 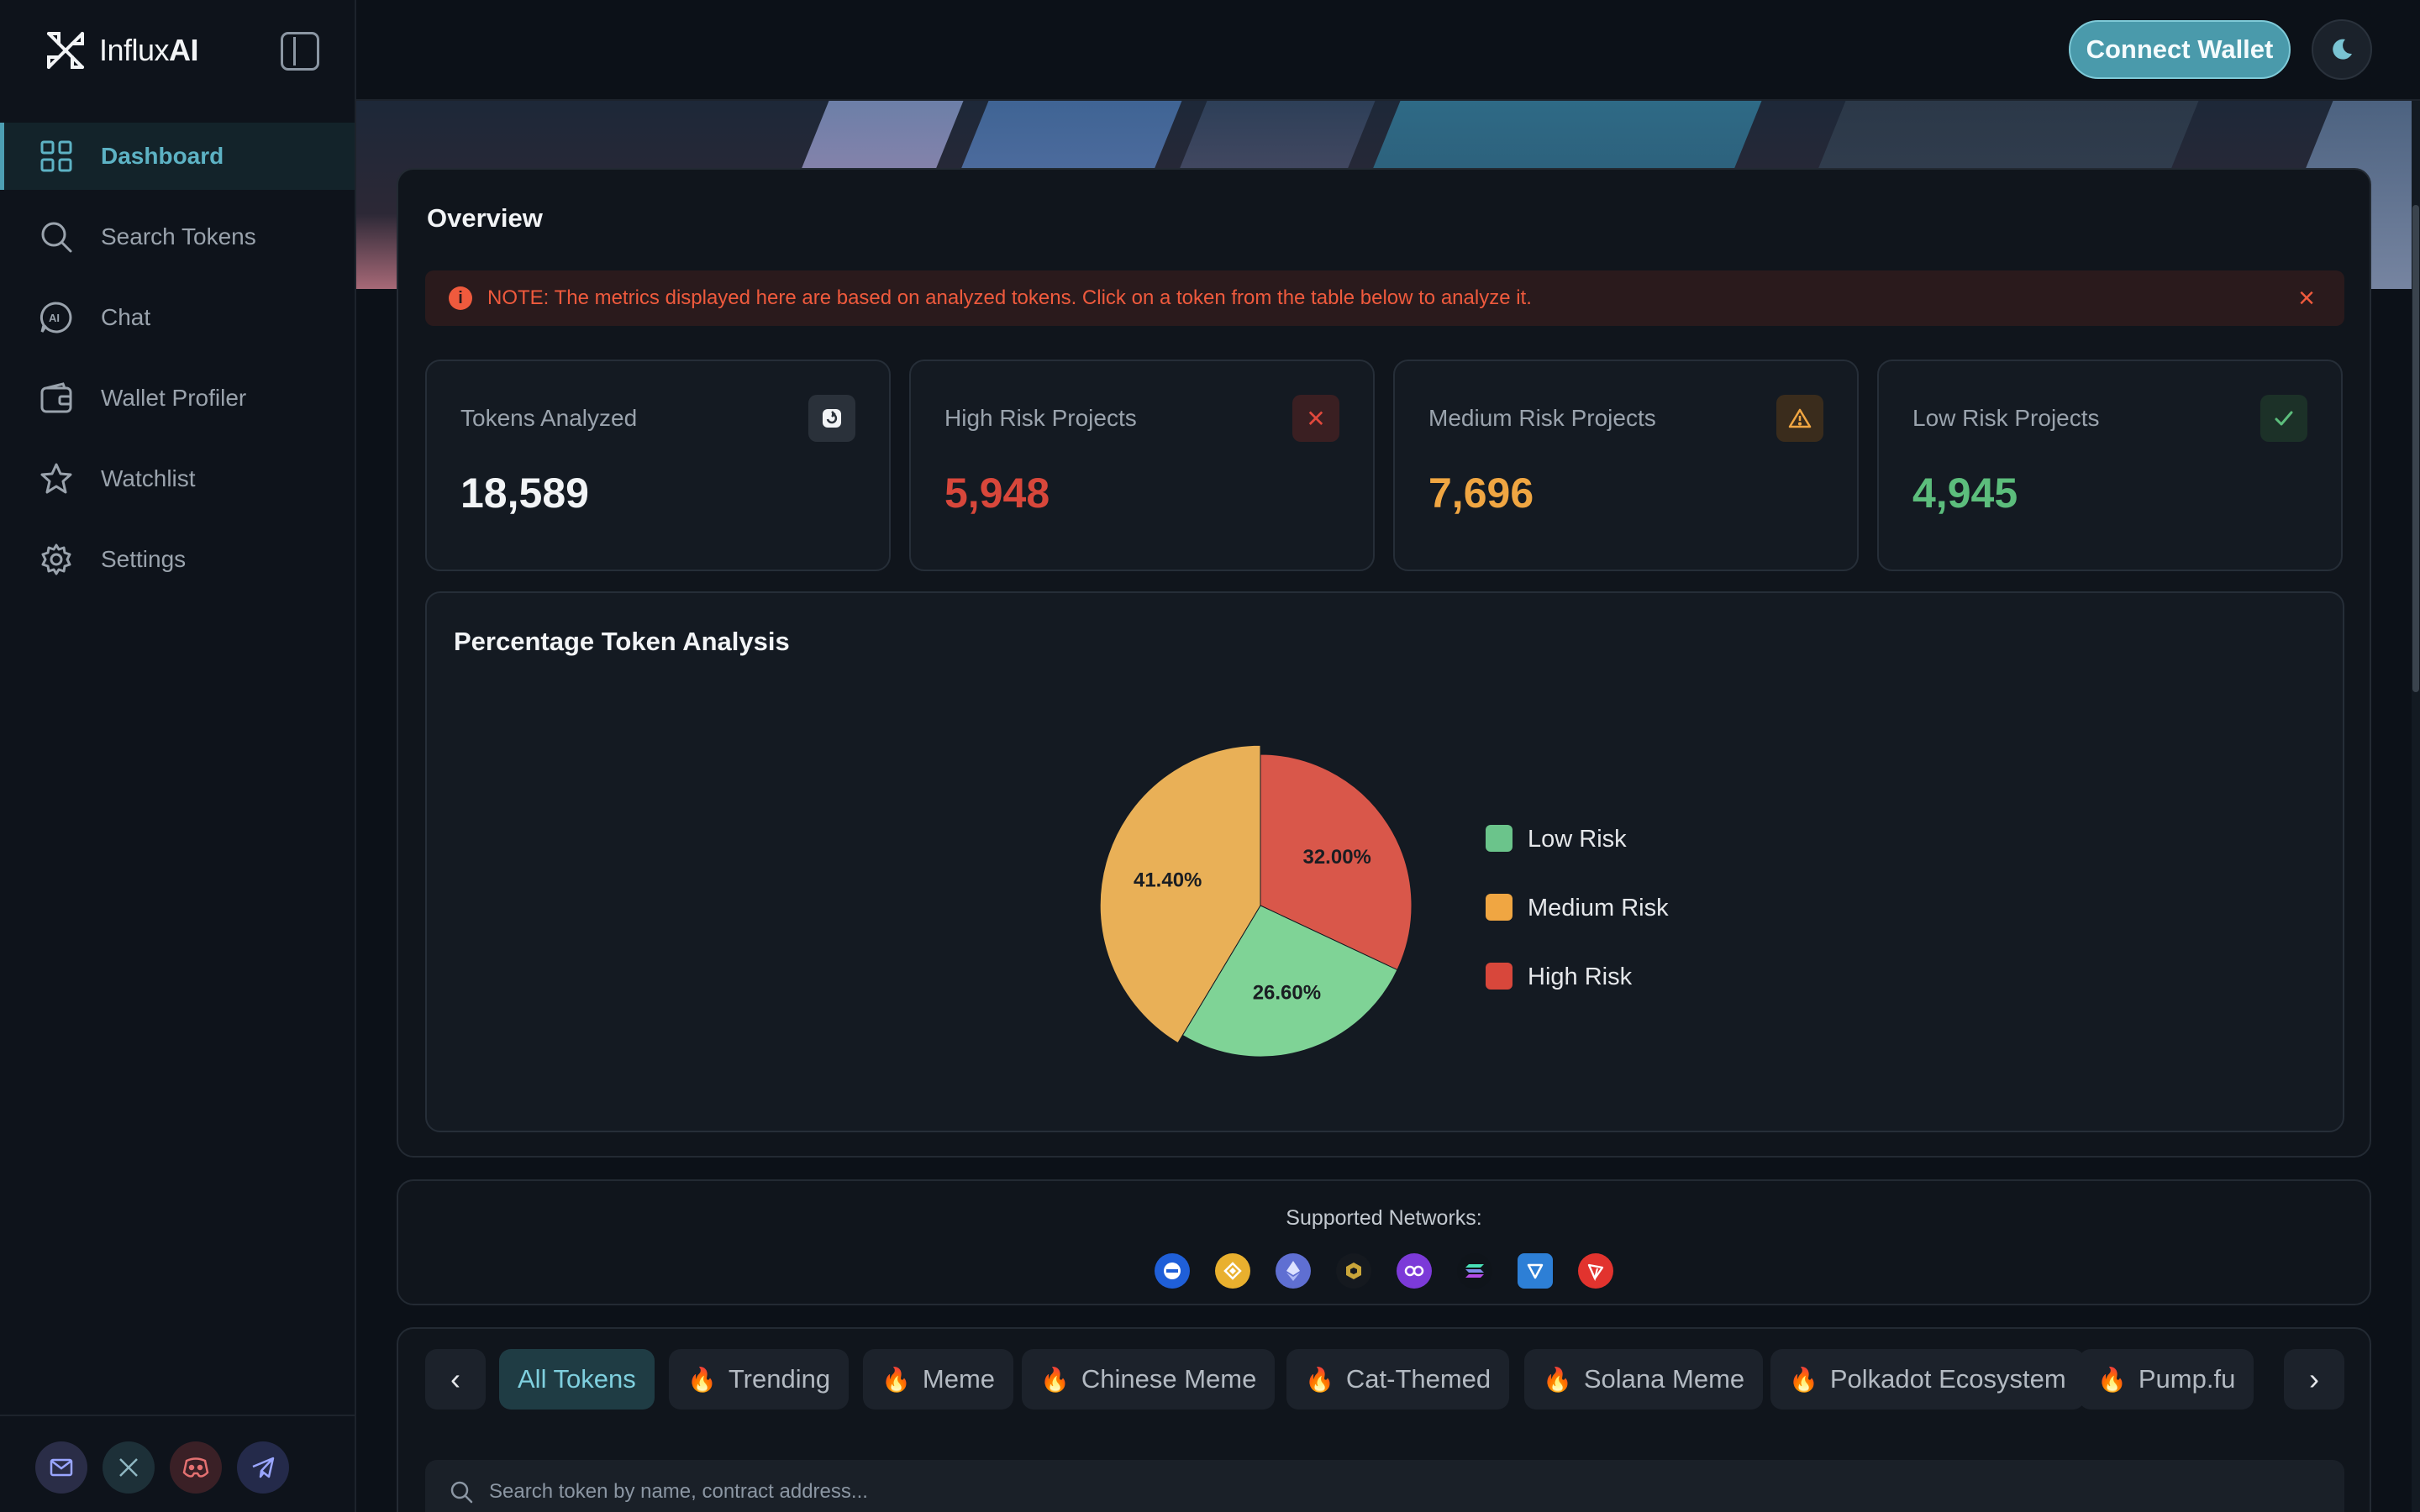 What do you see at coordinates (56, 398) in the screenshot?
I see `wallet-icon` at bounding box center [56, 398].